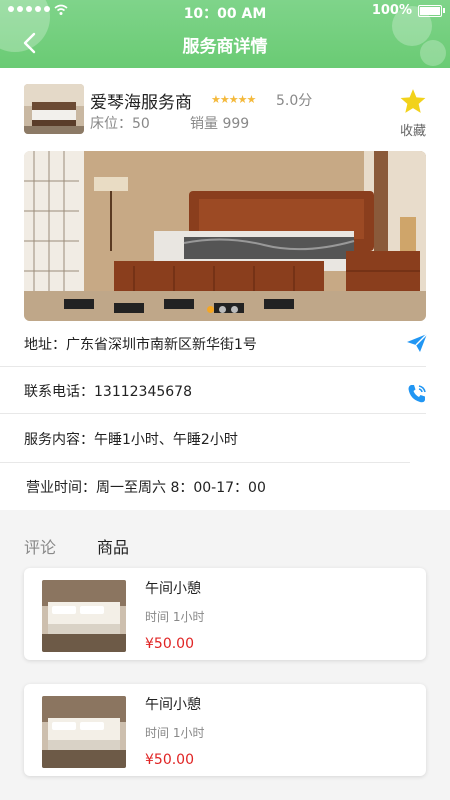 This screenshot has height=800, width=450. What do you see at coordinates (391, 10) in the screenshot?
I see `battery-percent: 100%` at bounding box center [391, 10].